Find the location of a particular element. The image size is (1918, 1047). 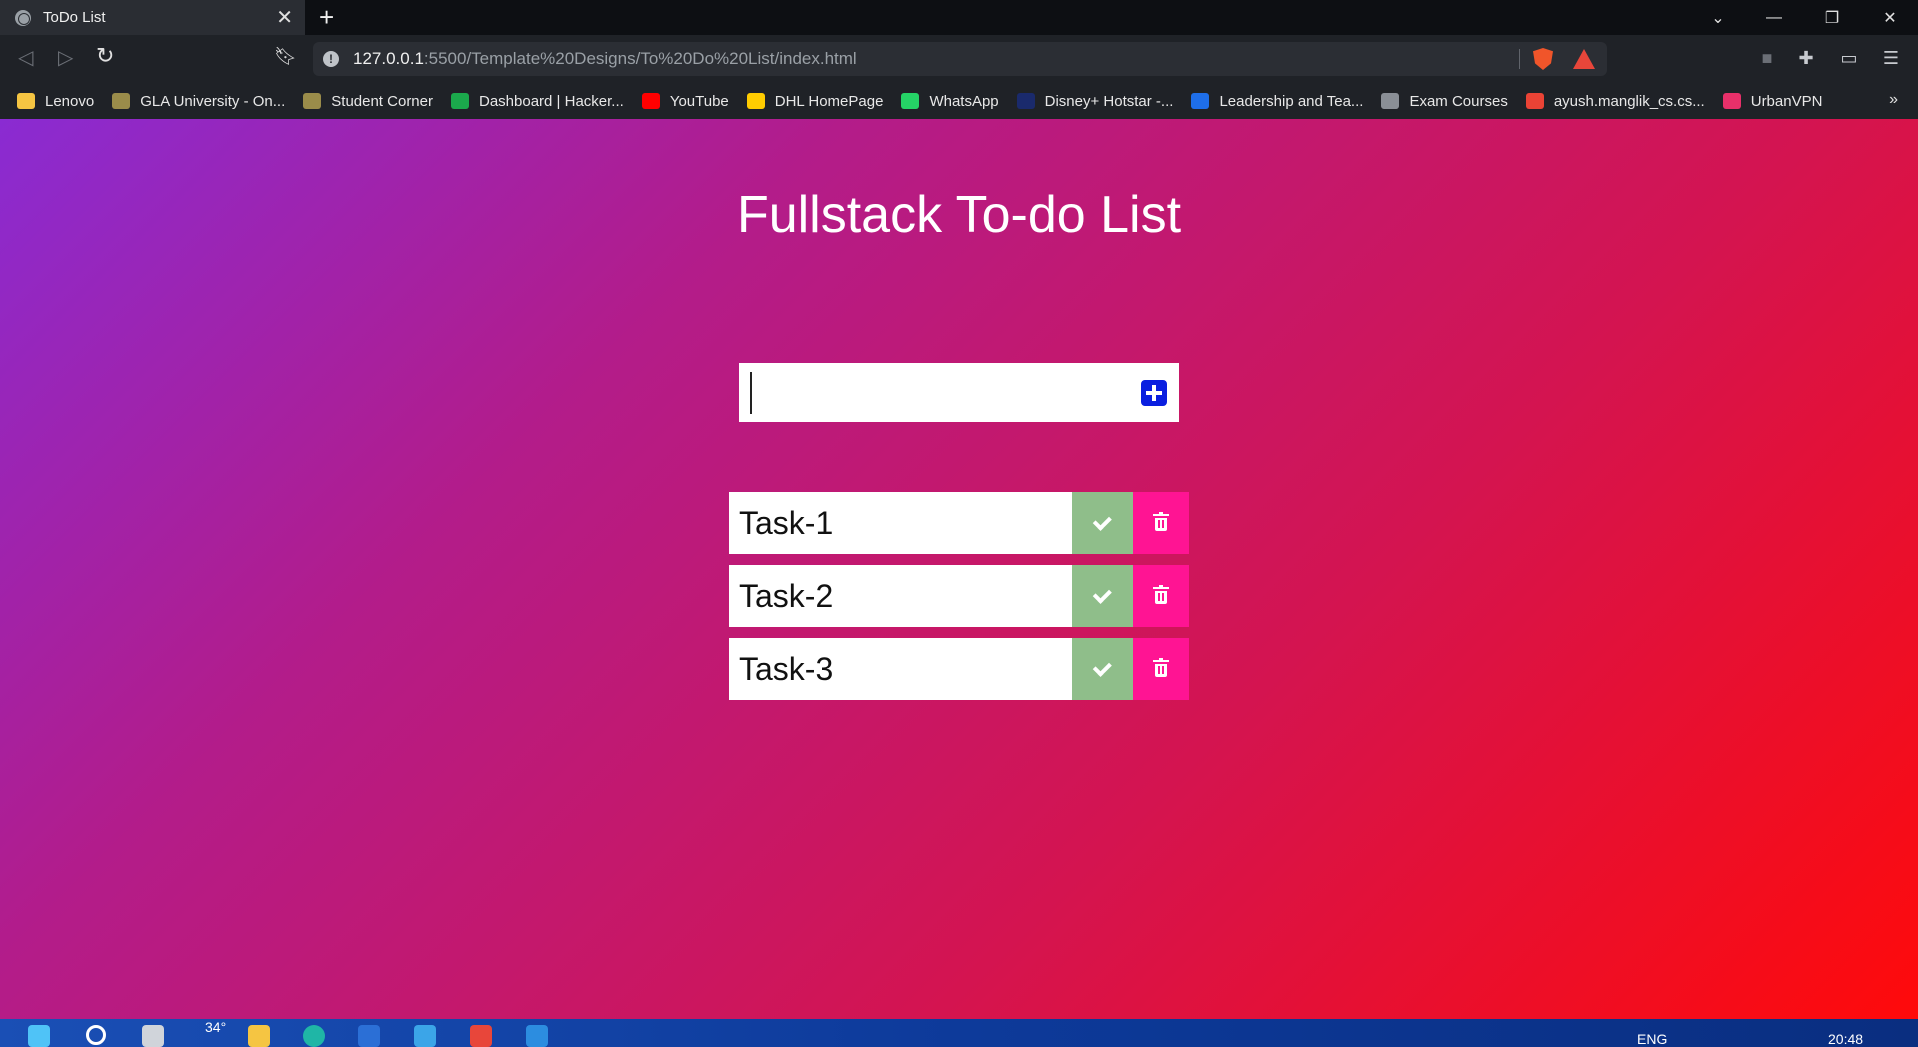

bookmark-label: UrbanVPN is located at coordinates (1786, 101).